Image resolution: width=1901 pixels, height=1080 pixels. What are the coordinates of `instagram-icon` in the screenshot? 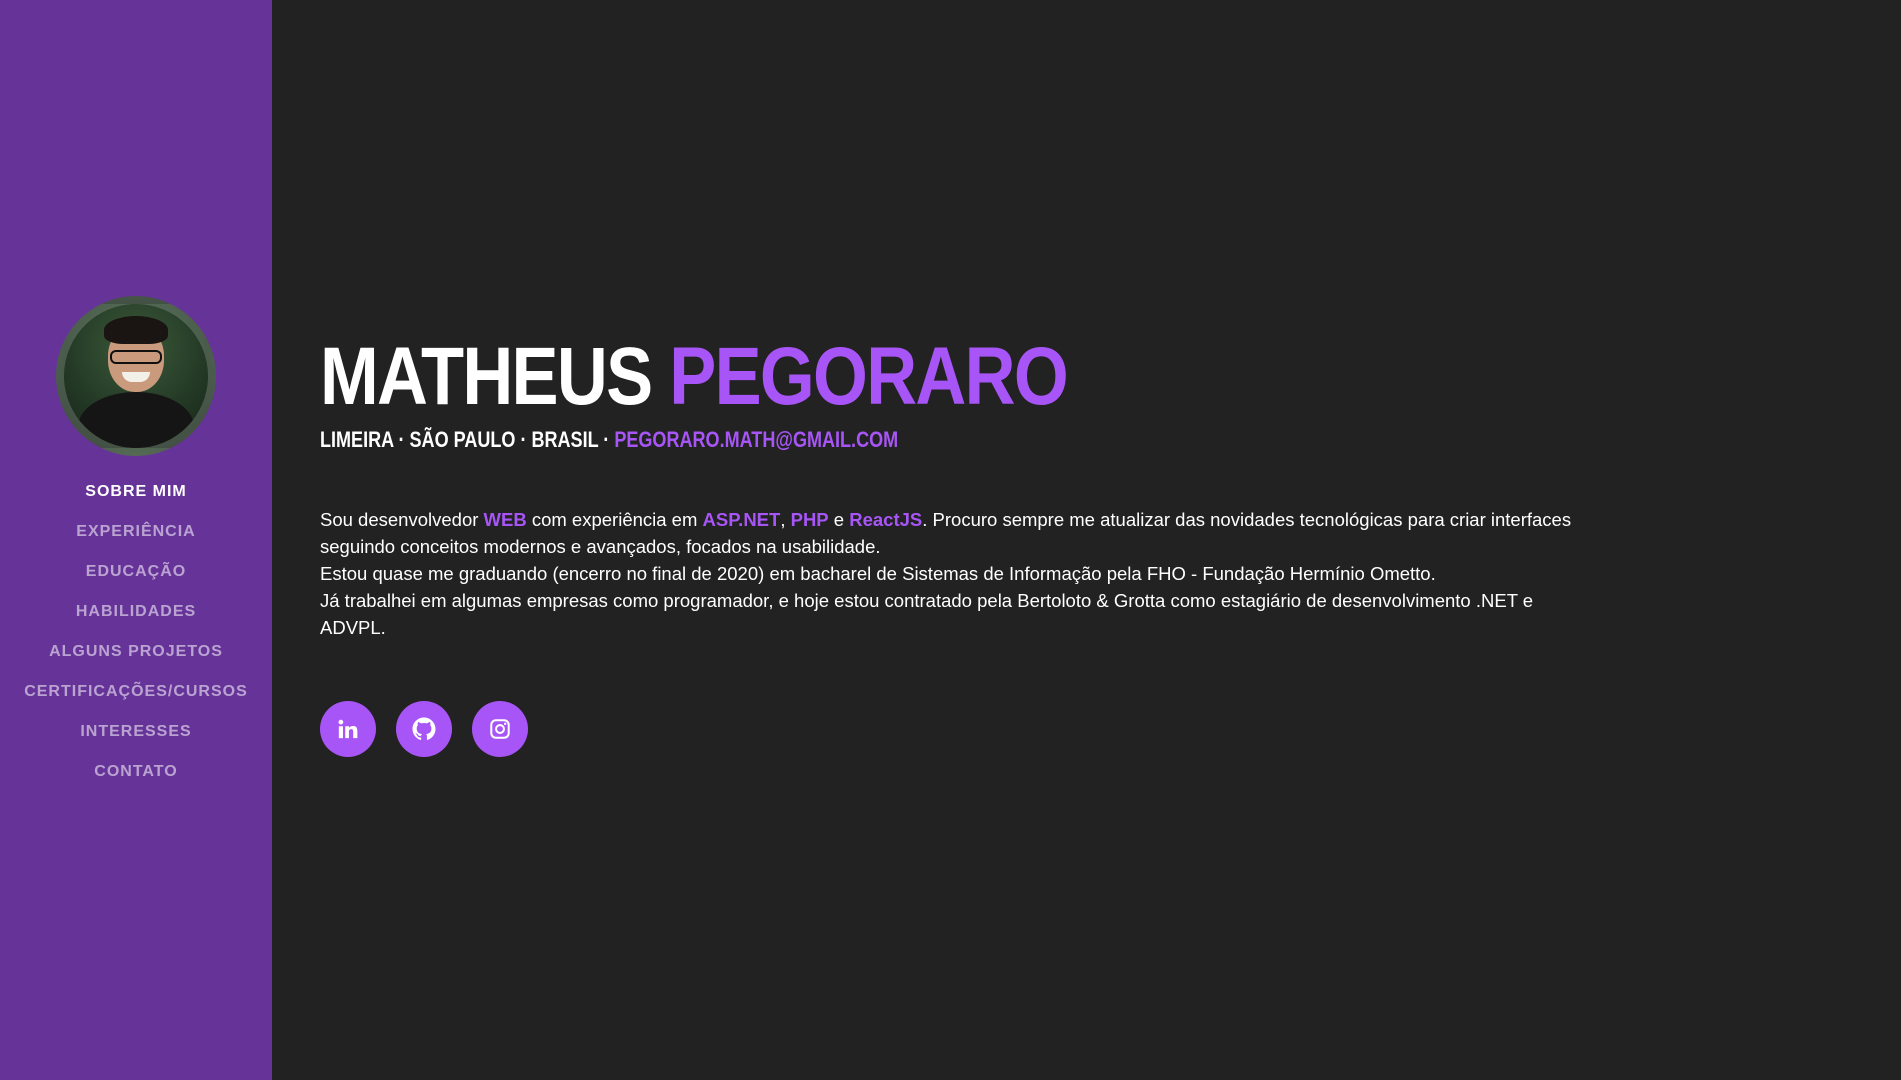 It's located at (500, 729).